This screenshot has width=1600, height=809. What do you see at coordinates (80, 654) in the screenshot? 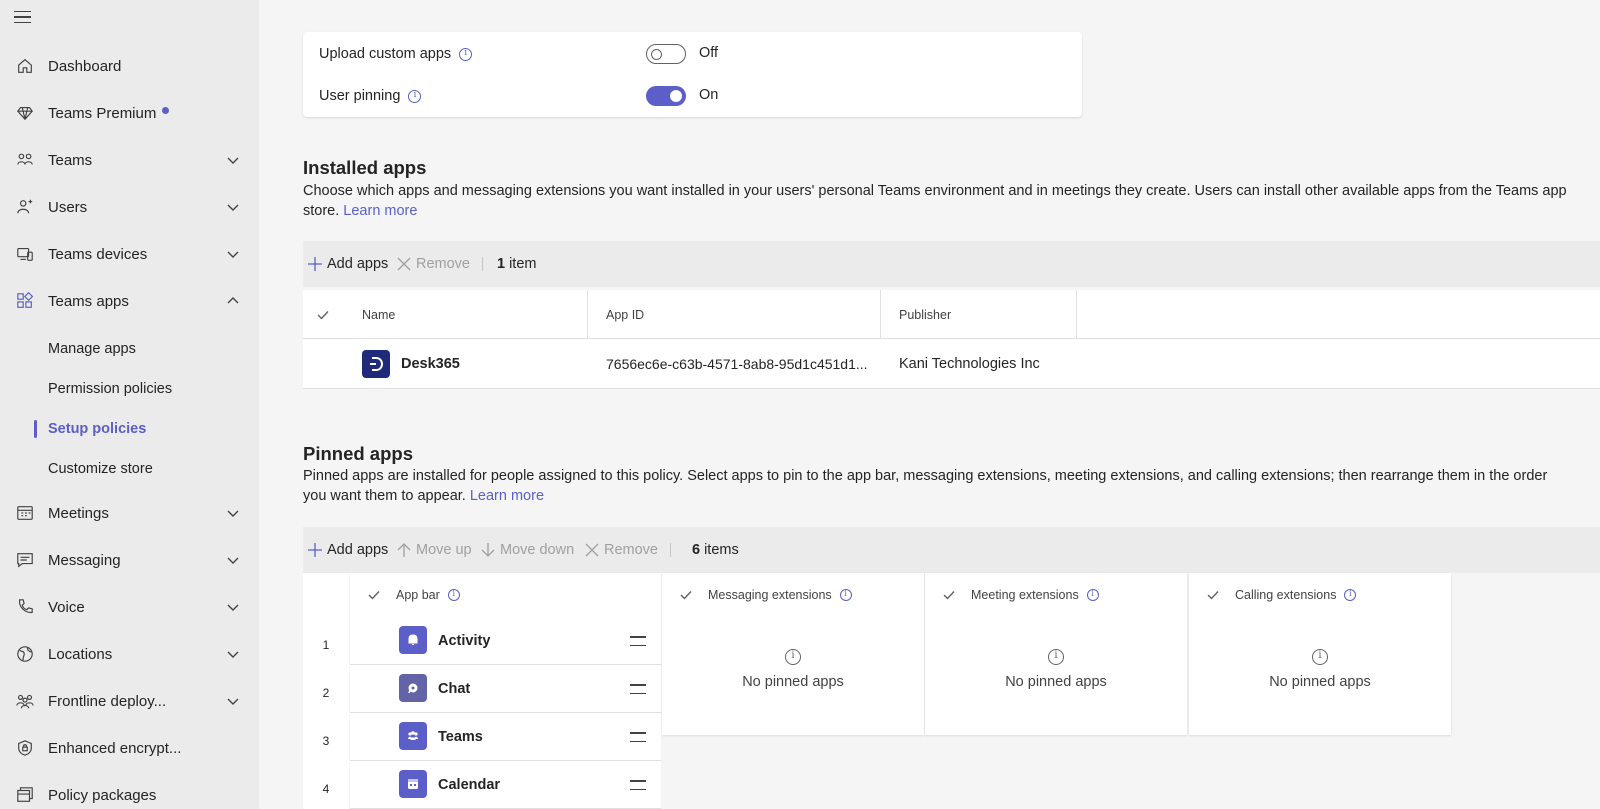
I see `sidebar-item-label: Locations` at bounding box center [80, 654].